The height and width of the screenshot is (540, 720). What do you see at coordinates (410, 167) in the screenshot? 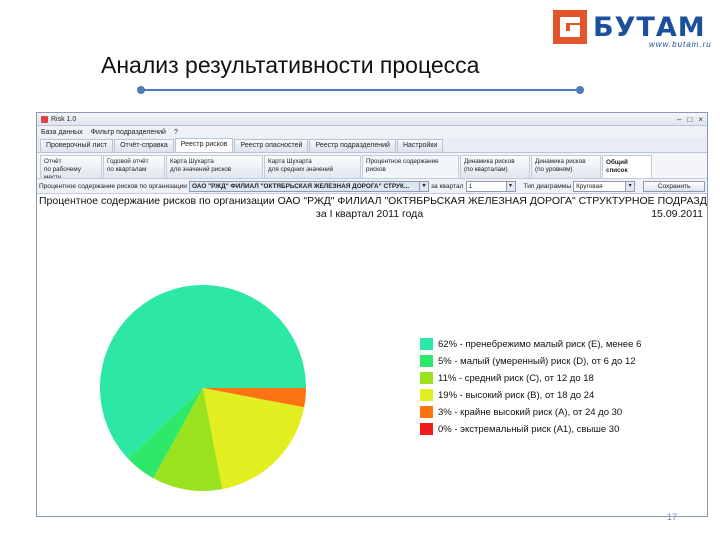
I see `subtab-risk-percentage: Процентное содержание рисков` at bounding box center [410, 167].